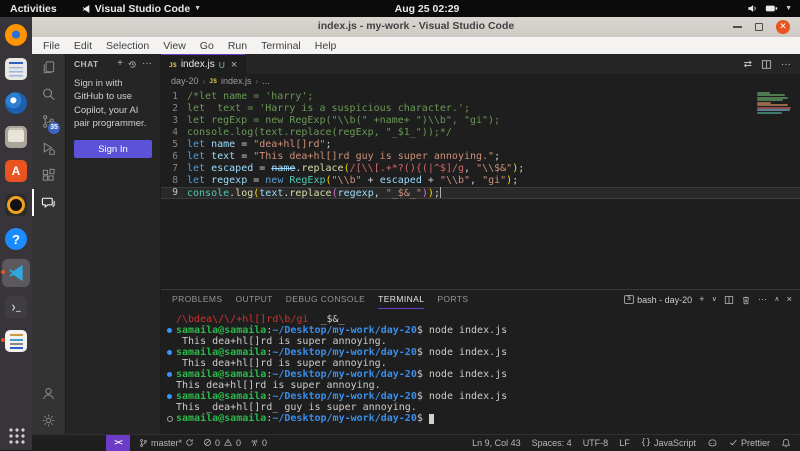 This screenshot has height=451, width=800. What do you see at coordinates (16, 103) in the screenshot?
I see `dock-item-thunderbird` at bounding box center [16, 103].